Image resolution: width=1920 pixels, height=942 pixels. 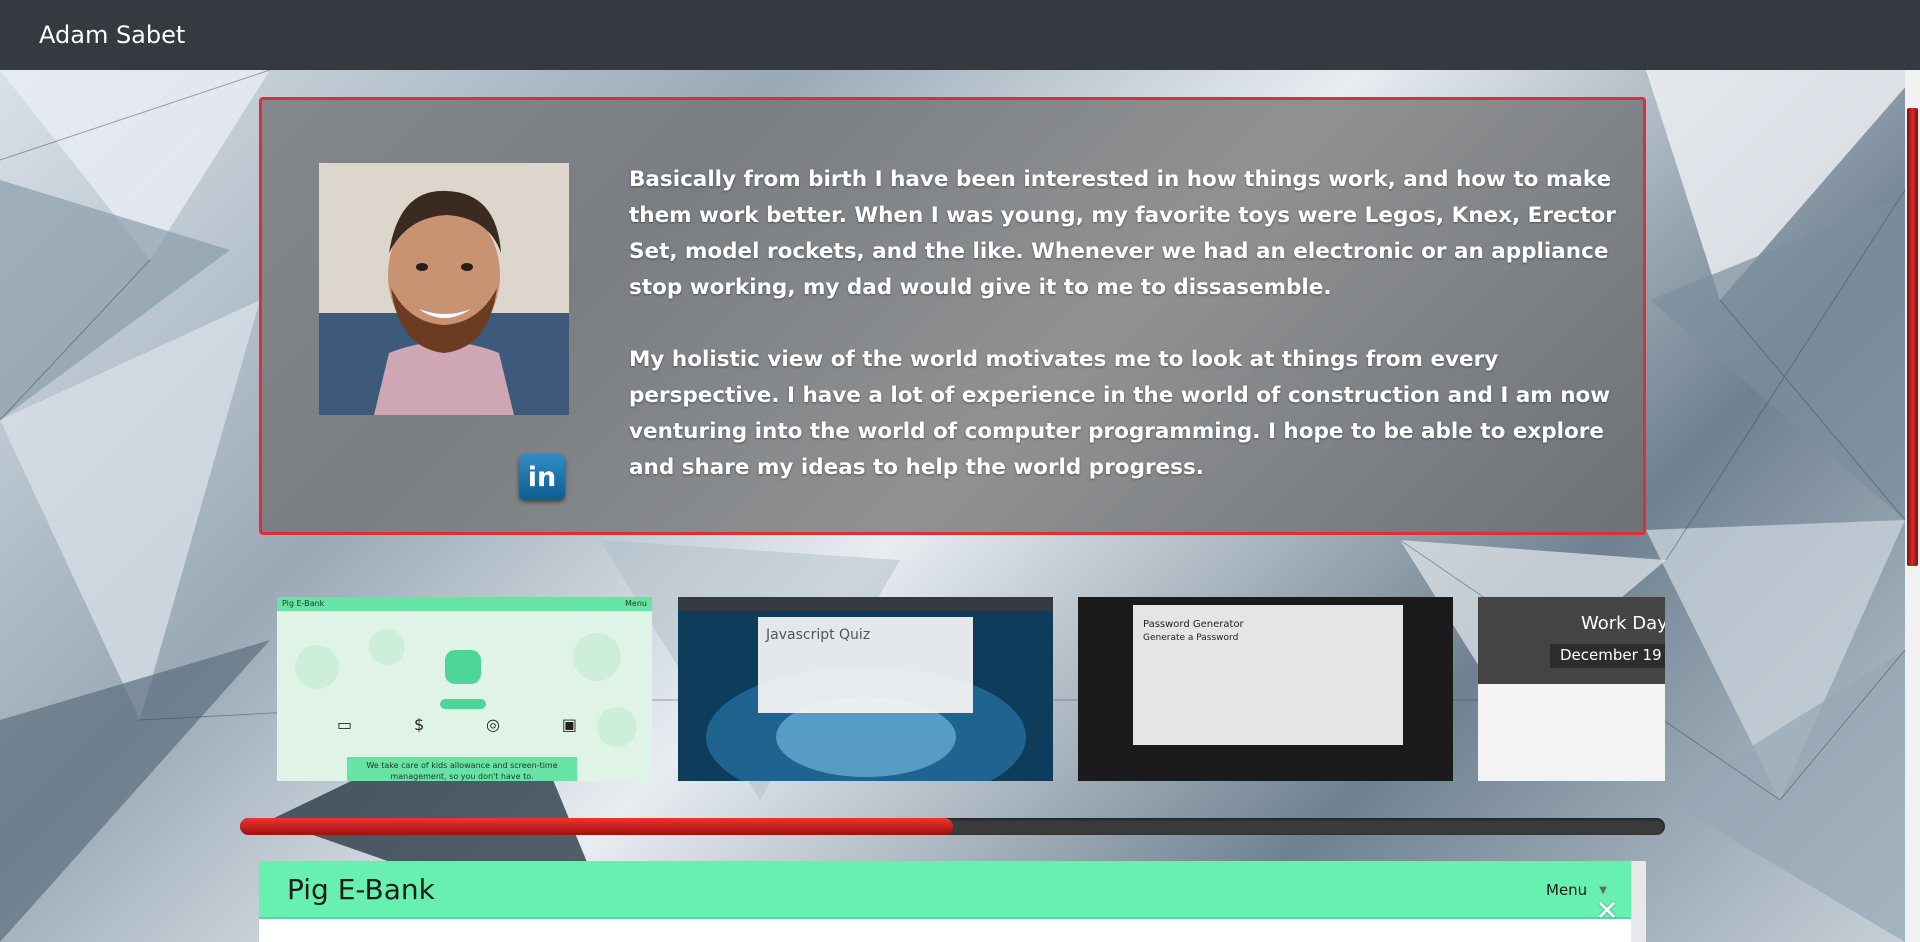 I want to click on carousel-progress-fill, so click(x=596, y=826).